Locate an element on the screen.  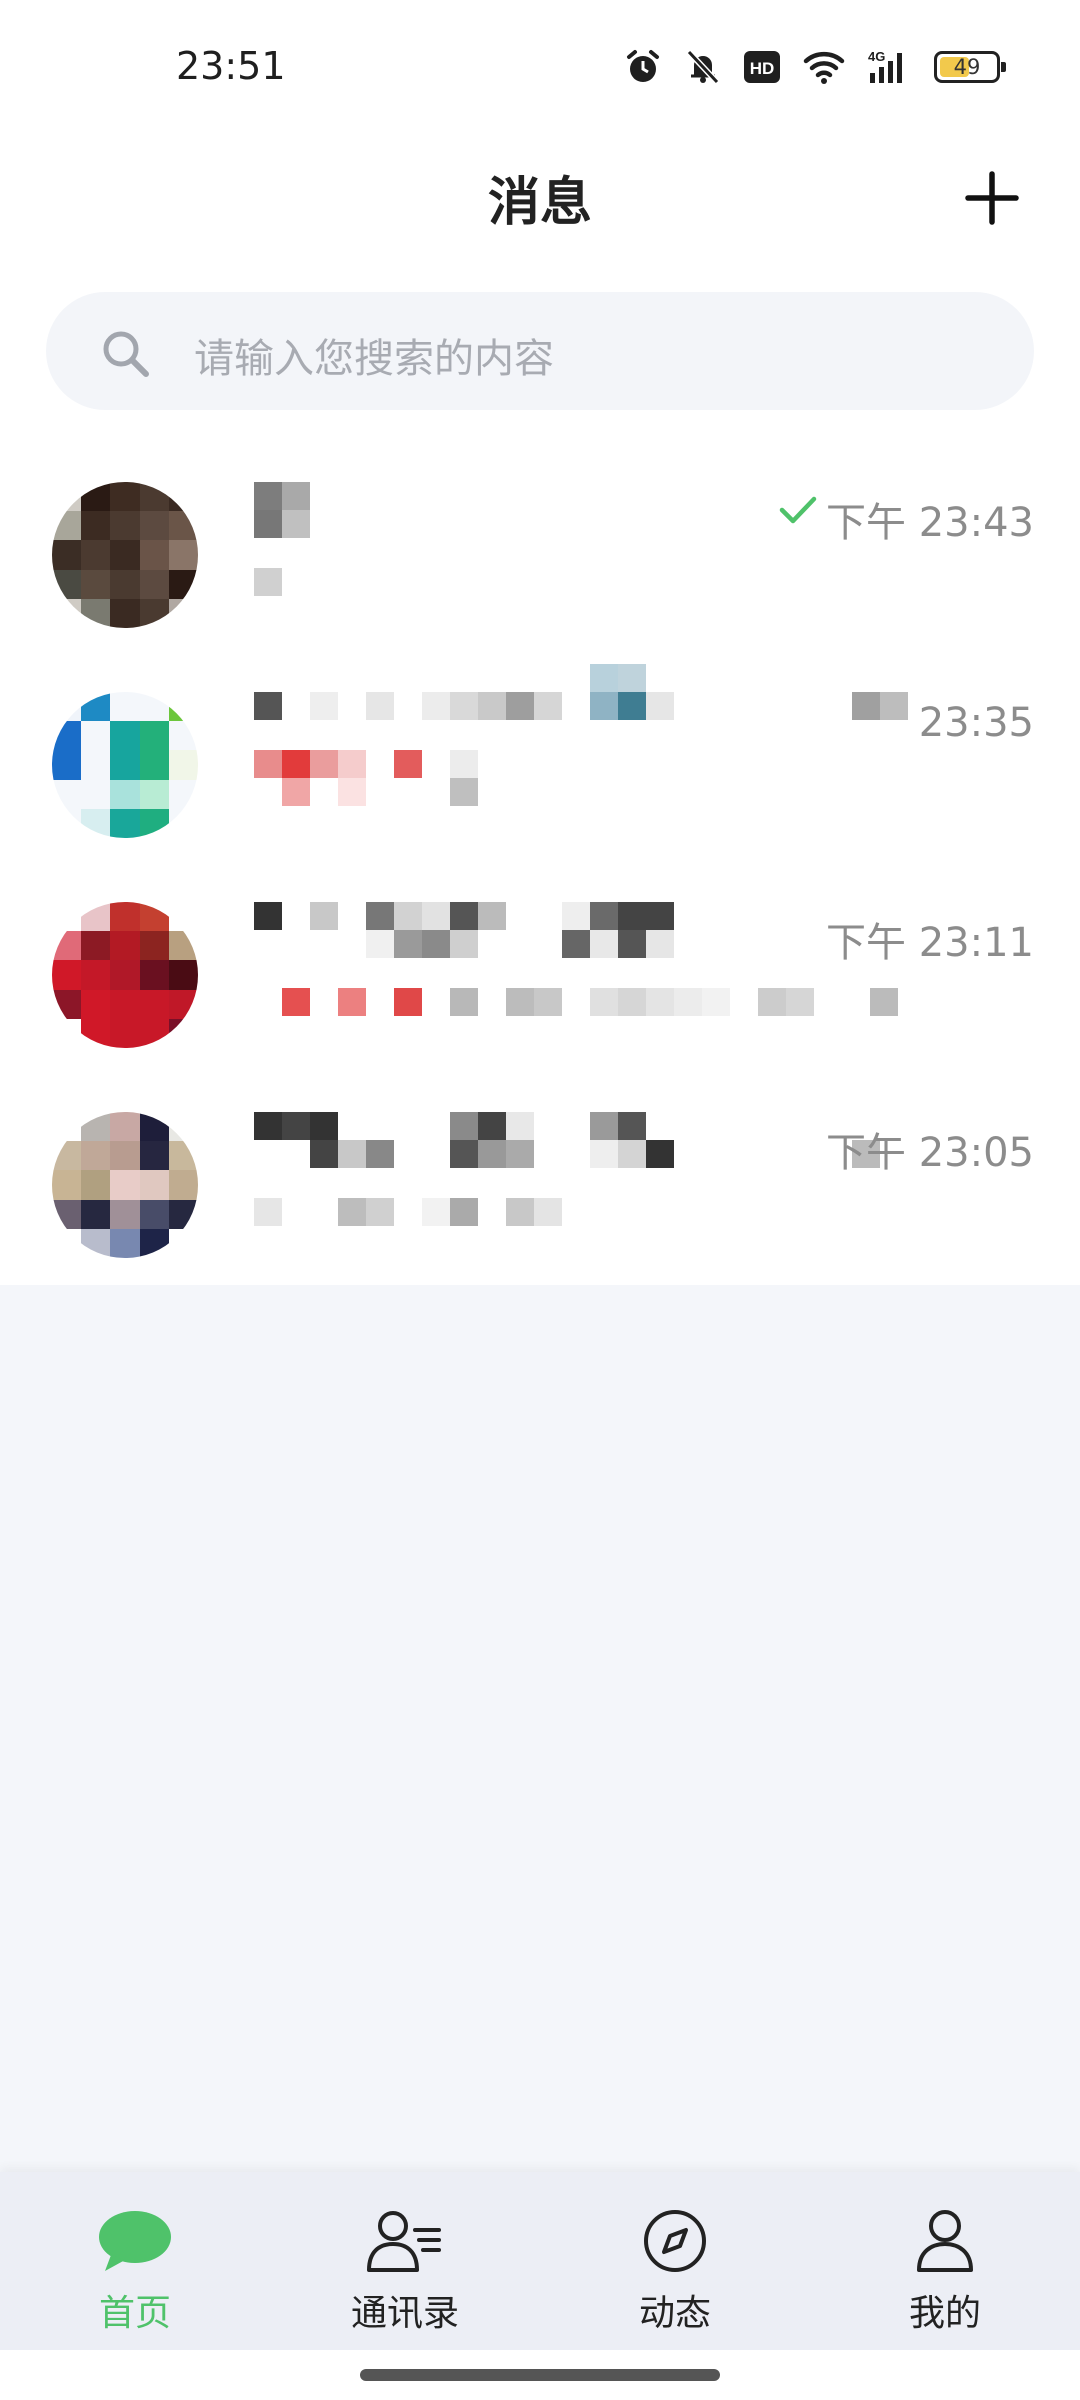
contacts-icon is located at coordinates (405, 2241).